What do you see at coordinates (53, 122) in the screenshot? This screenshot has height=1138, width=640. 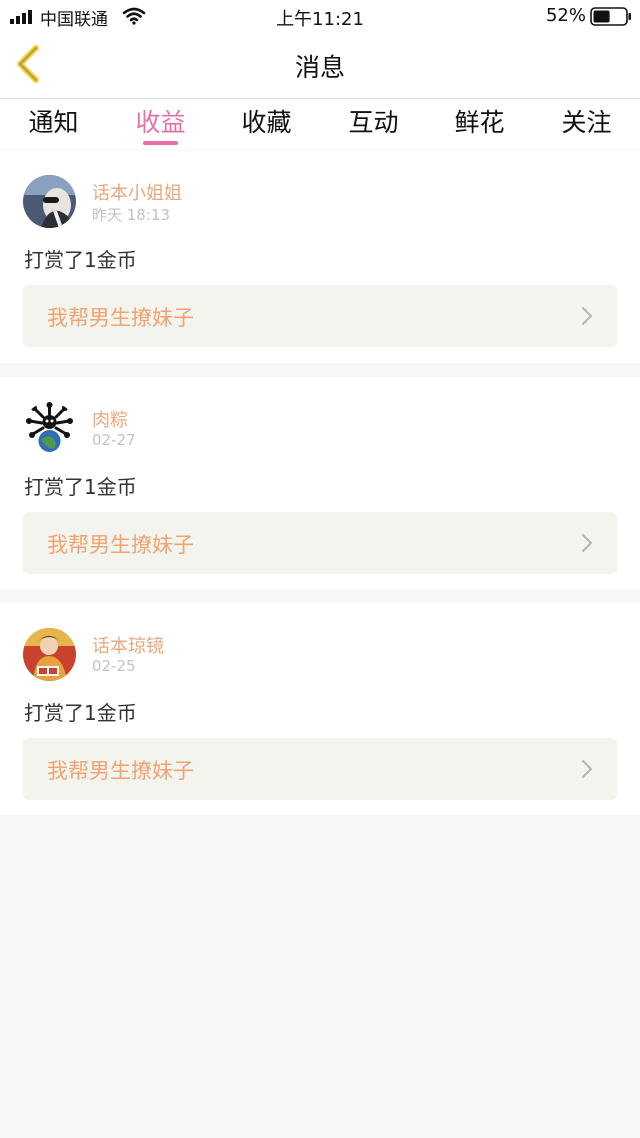 I see `tab-label: 通知` at bounding box center [53, 122].